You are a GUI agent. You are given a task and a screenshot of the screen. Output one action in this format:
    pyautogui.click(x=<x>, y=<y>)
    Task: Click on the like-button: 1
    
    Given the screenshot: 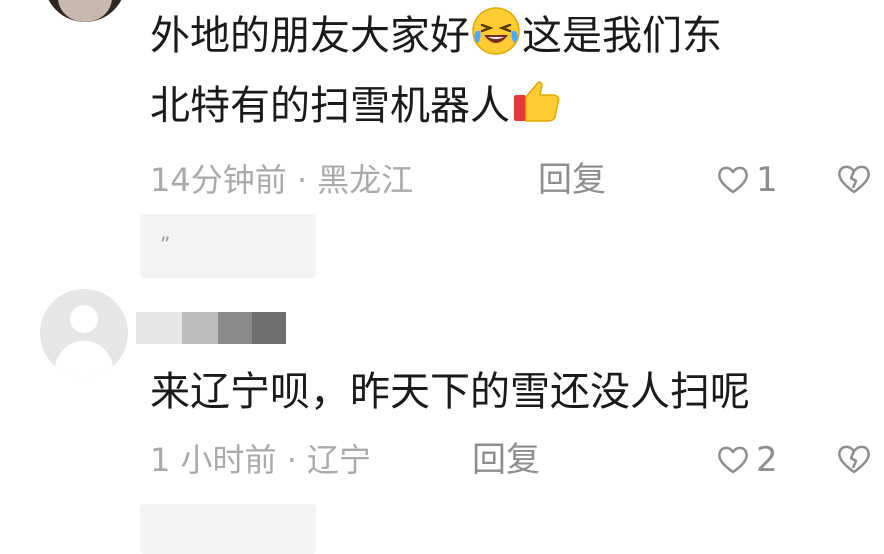 What is the action you would take?
    pyautogui.click(x=747, y=180)
    